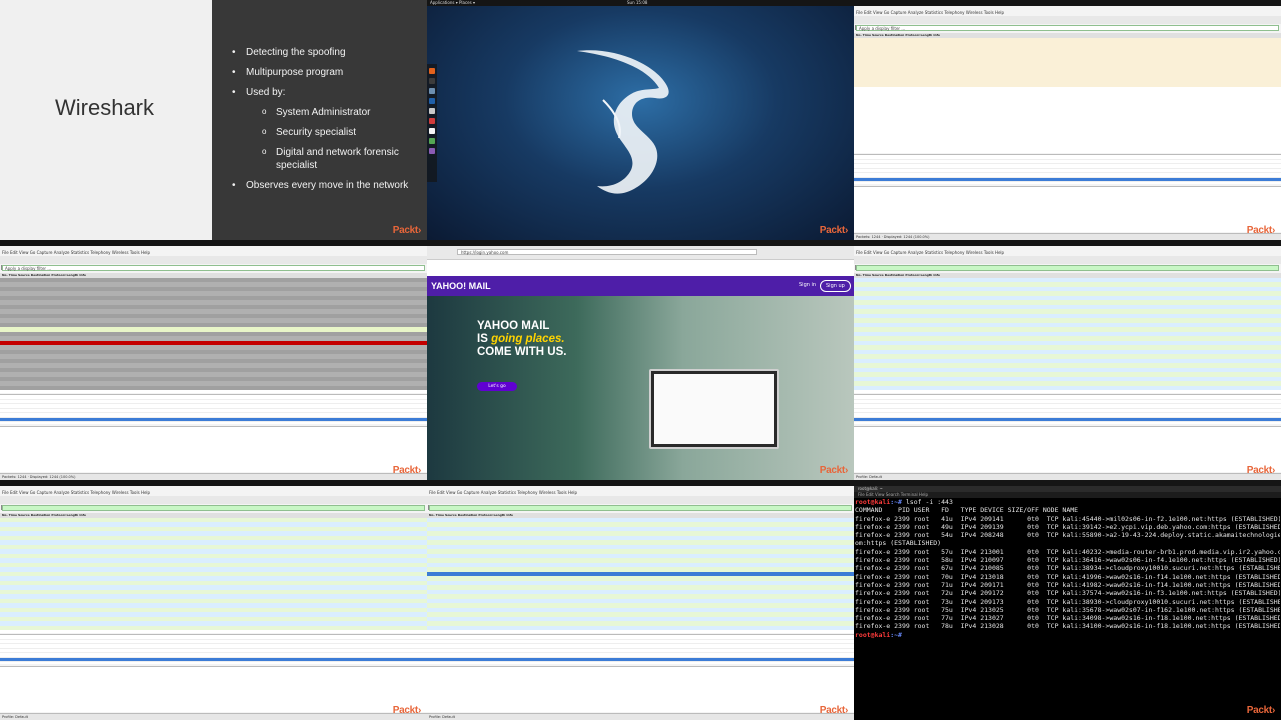 The width and height of the screenshot is (1281, 720). What do you see at coordinates (432, 121) in the screenshot?
I see `burpsuite-icon` at bounding box center [432, 121].